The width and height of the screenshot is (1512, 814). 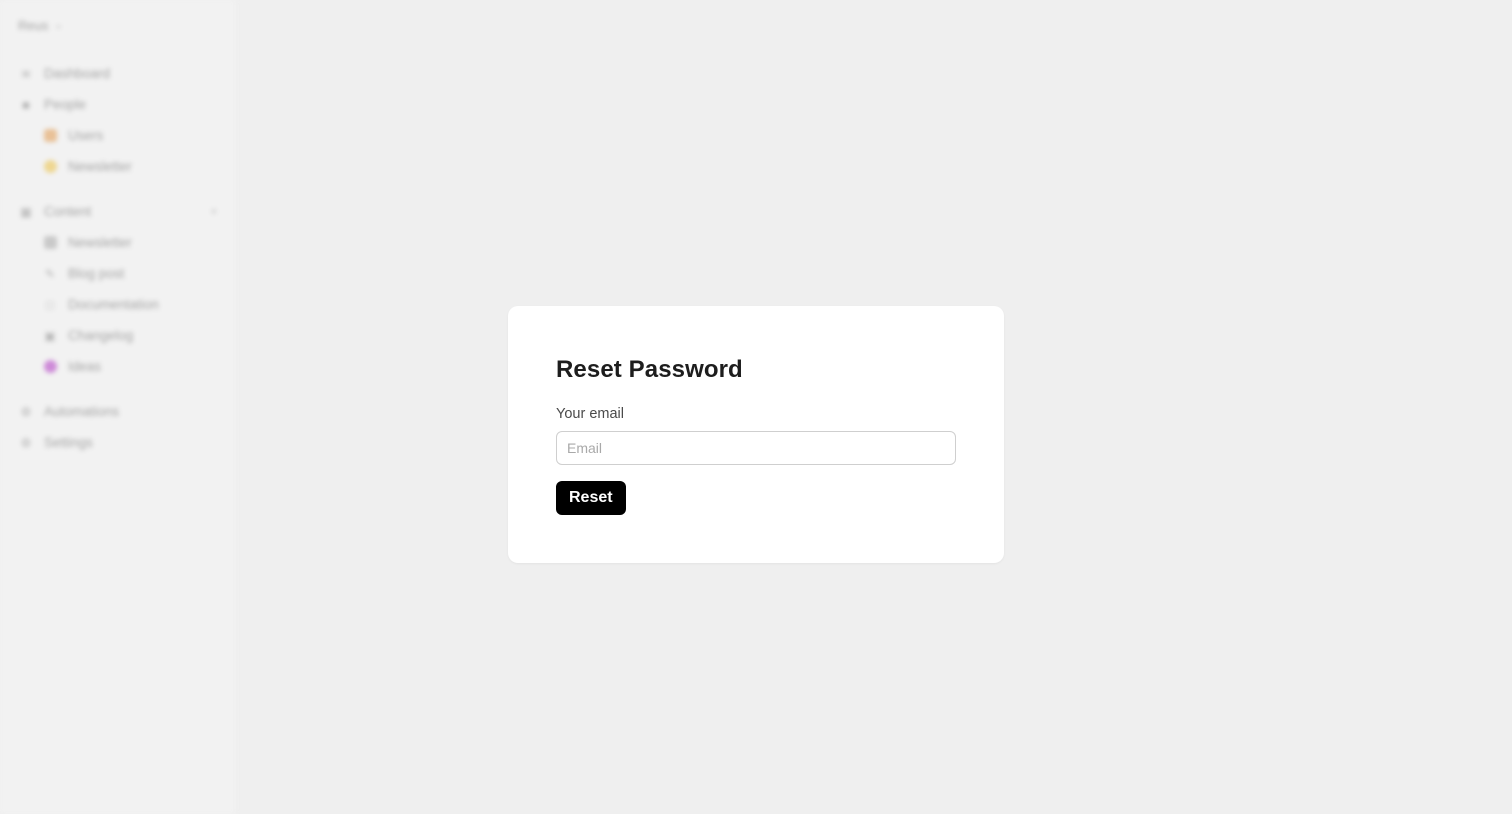 I want to click on bulb-icon, so click(x=50, y=367).